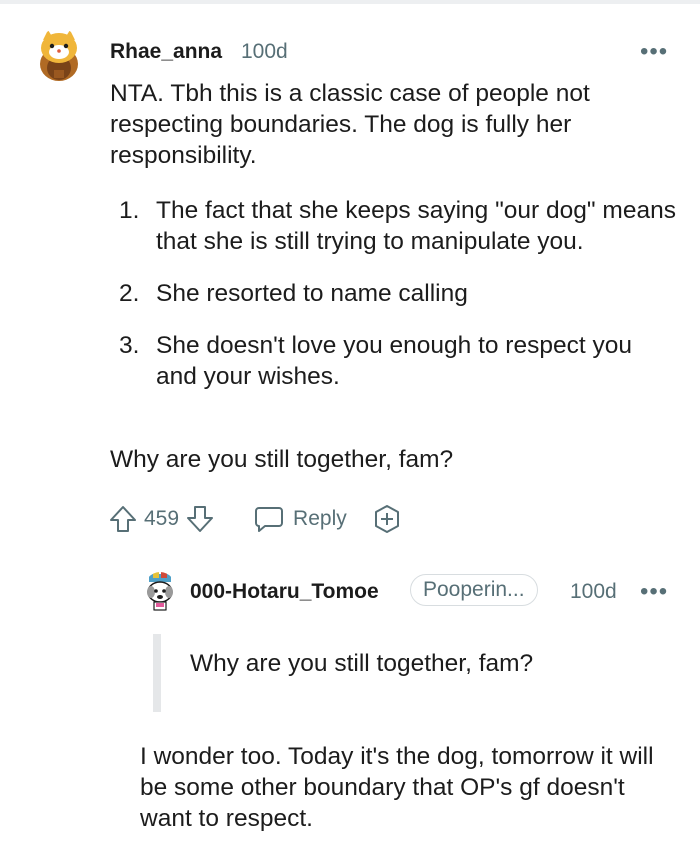  I want to click on comment-action-bar: 459 Reply, so click(255, 519).